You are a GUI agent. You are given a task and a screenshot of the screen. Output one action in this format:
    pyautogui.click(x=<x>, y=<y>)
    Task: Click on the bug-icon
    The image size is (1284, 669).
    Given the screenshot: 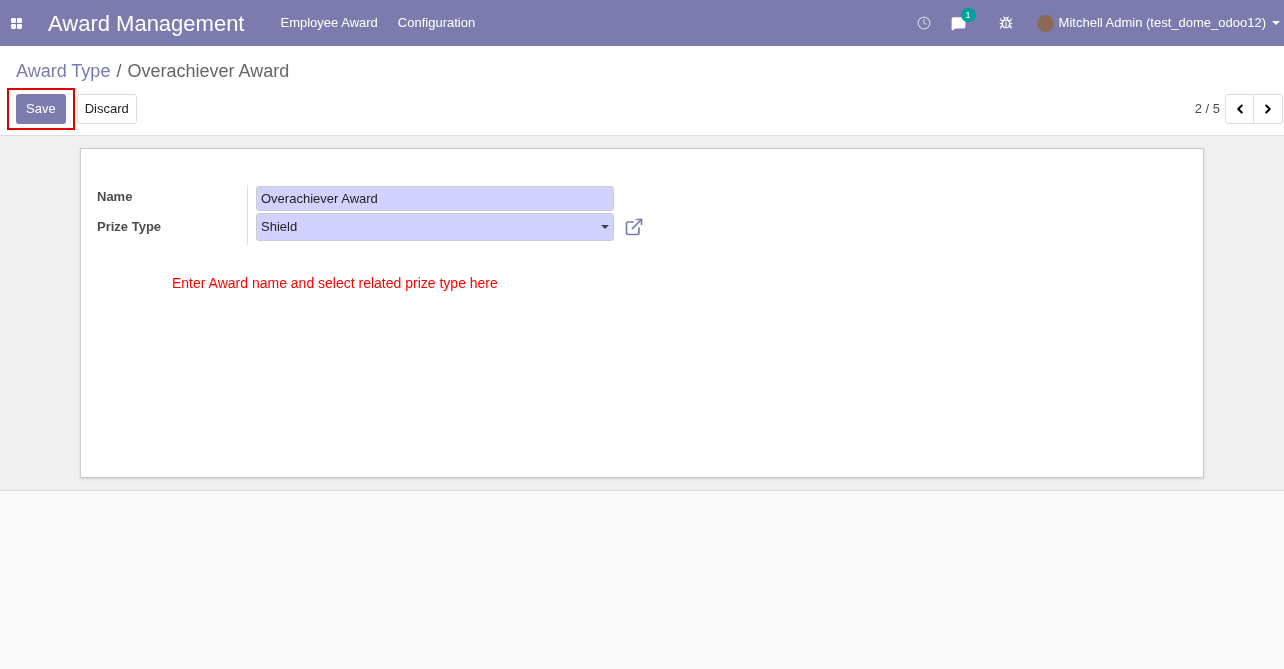 What is the action you would take?
    pyautogui.click(x=1005, y=23)
    